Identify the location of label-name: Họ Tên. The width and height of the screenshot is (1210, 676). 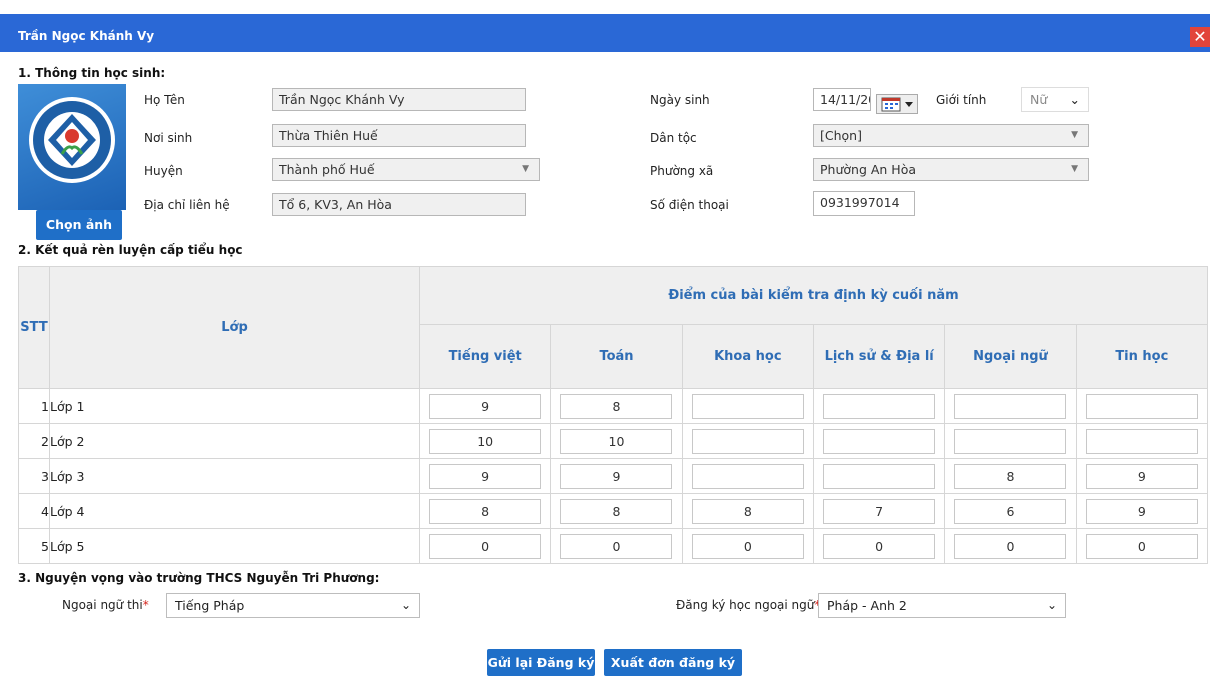
(164, 100).